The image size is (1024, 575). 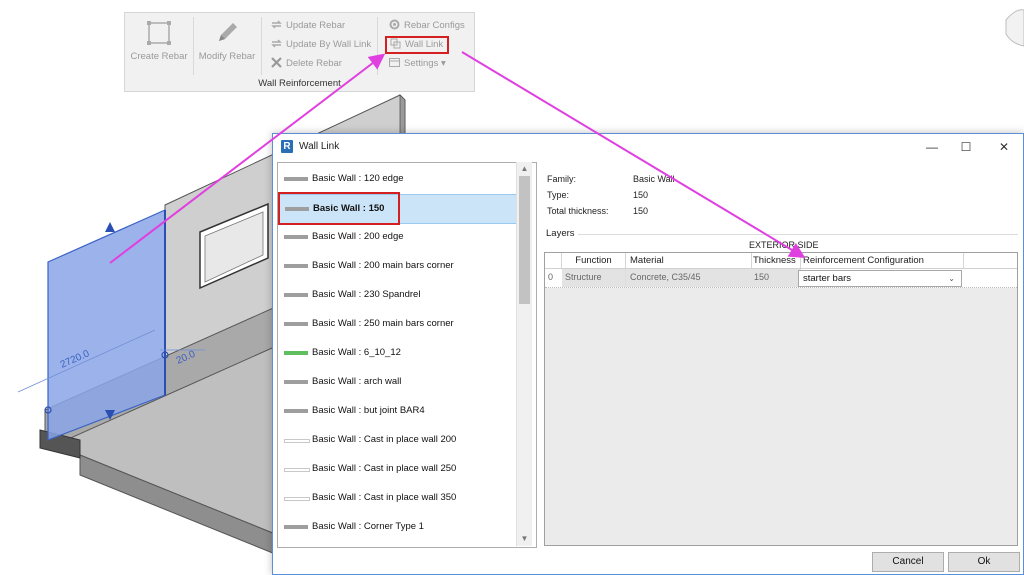 What do you see at coordinates (329, 44) in the screenshot?
I see `update-by-wall-link-label: Update By Wall Link` at bounding box center [329, 44].